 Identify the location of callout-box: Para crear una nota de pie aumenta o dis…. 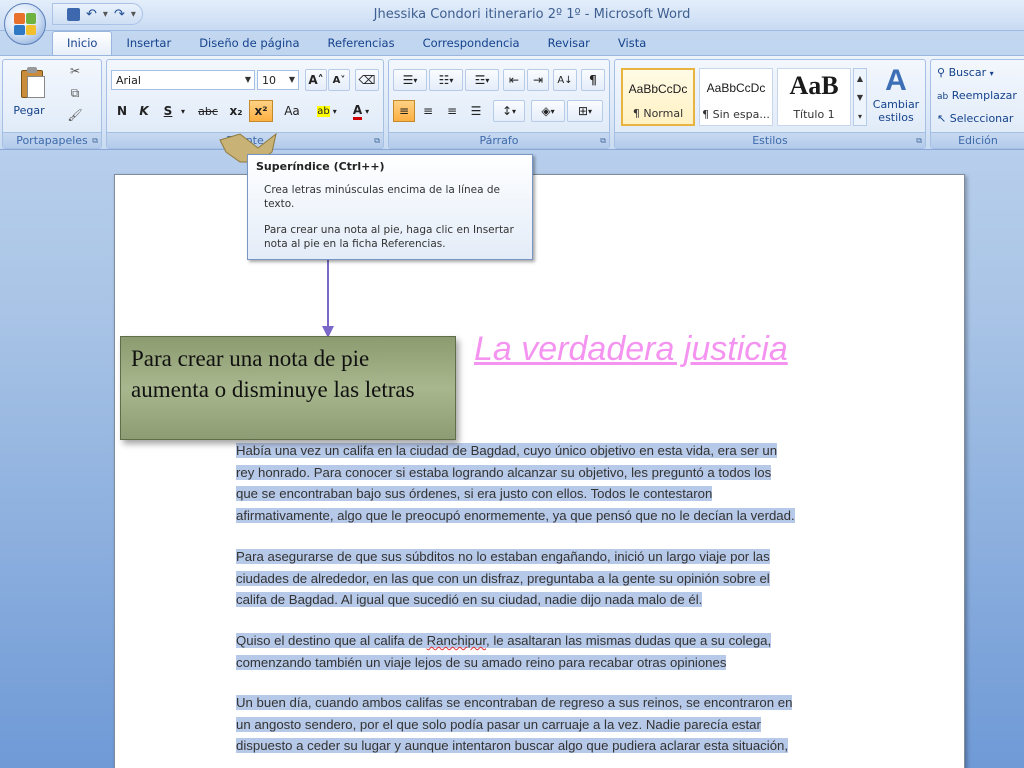
(288, 388).